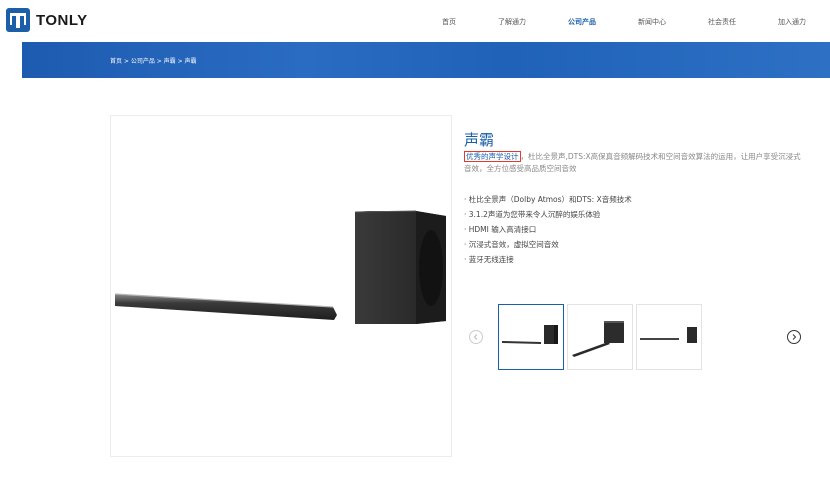  I want to click on site-header: TONLY 首页 了解通力 公司产品 新闻中心 社会责任 加入通力, so click(415, 21).